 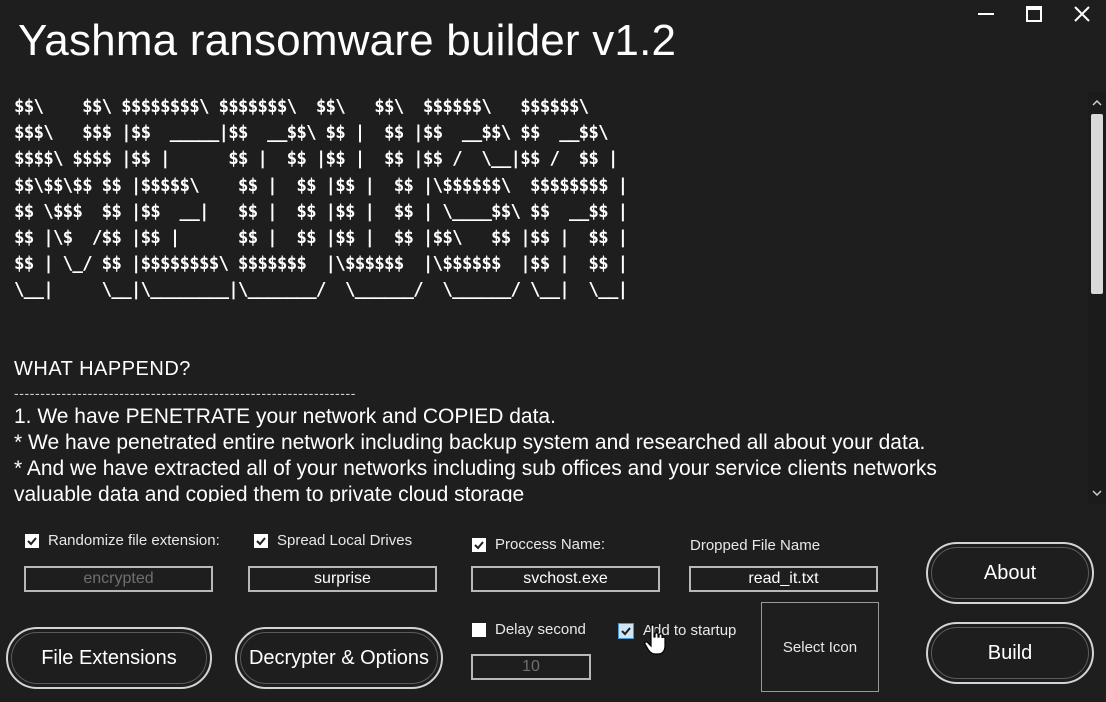 What do you see at coordinates (102, 369) in the screenshot?
I see `note-heading: WHAT HAPPEND?` at bounding box center [102, 369].